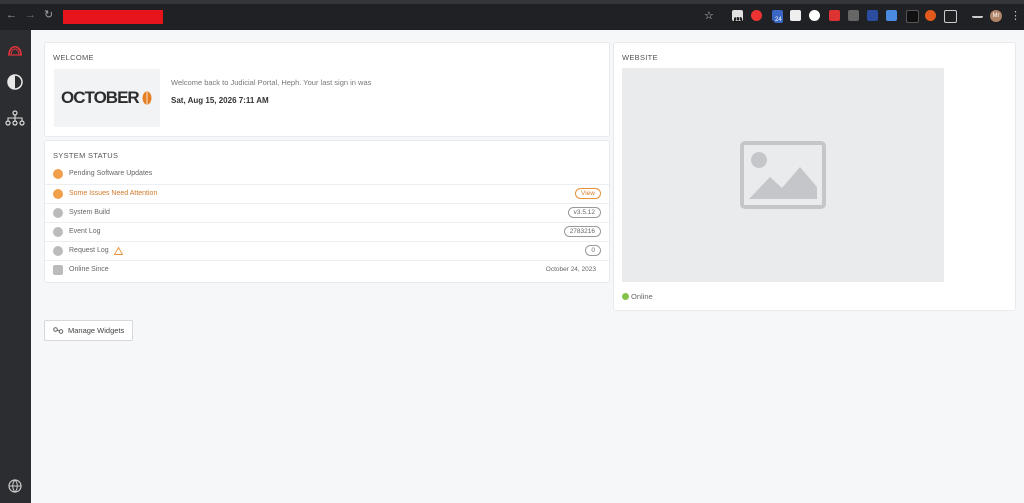  Describe the element at coordinates (327, 194) in the screenshot. I see `status-row: Some Issues Need Attention View` at that location.